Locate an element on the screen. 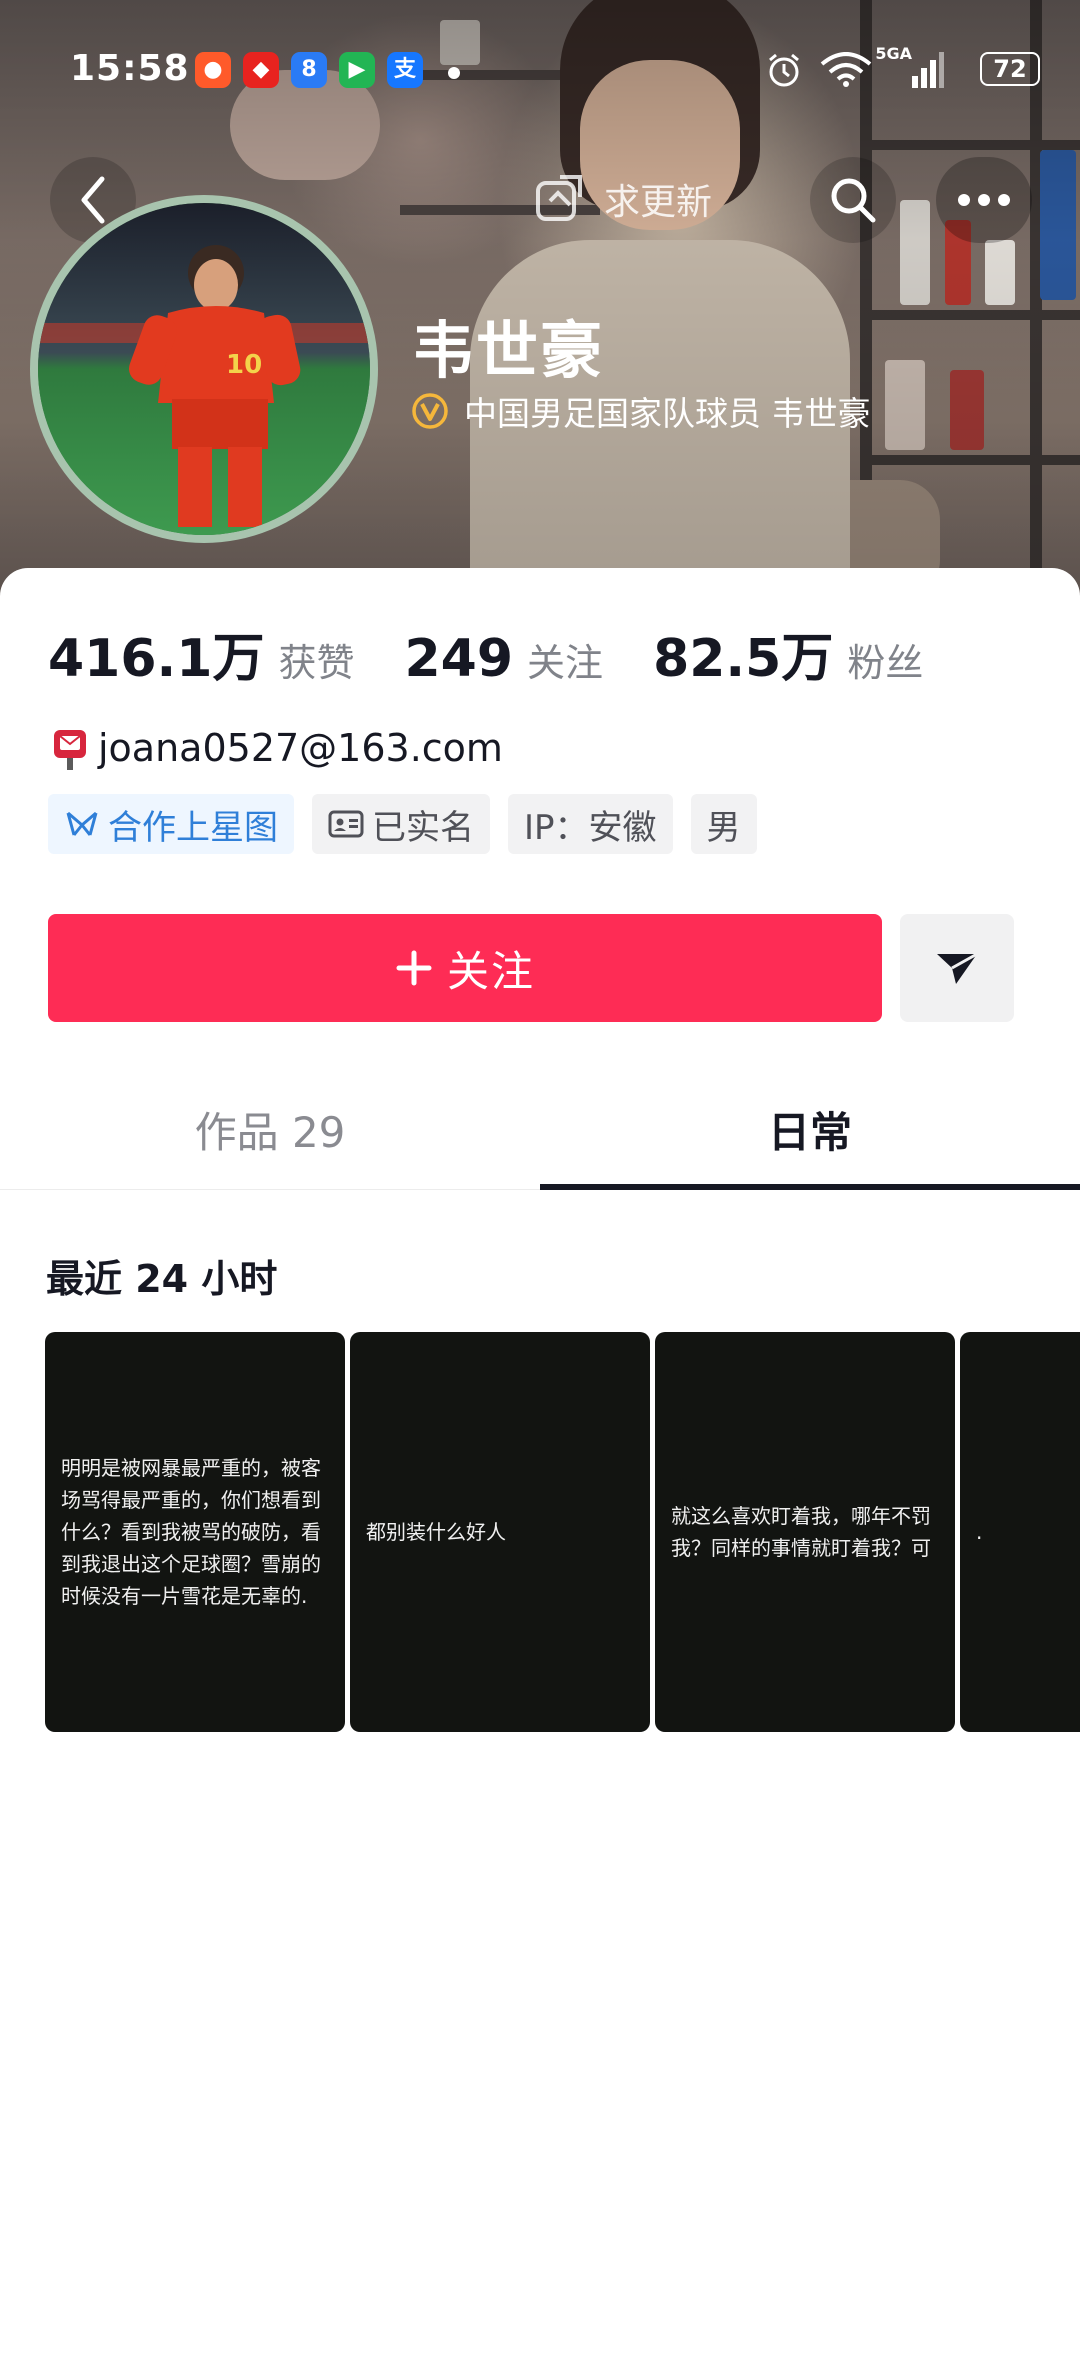  tab-works: 作品 29 is located at coordinates (270, 1129).